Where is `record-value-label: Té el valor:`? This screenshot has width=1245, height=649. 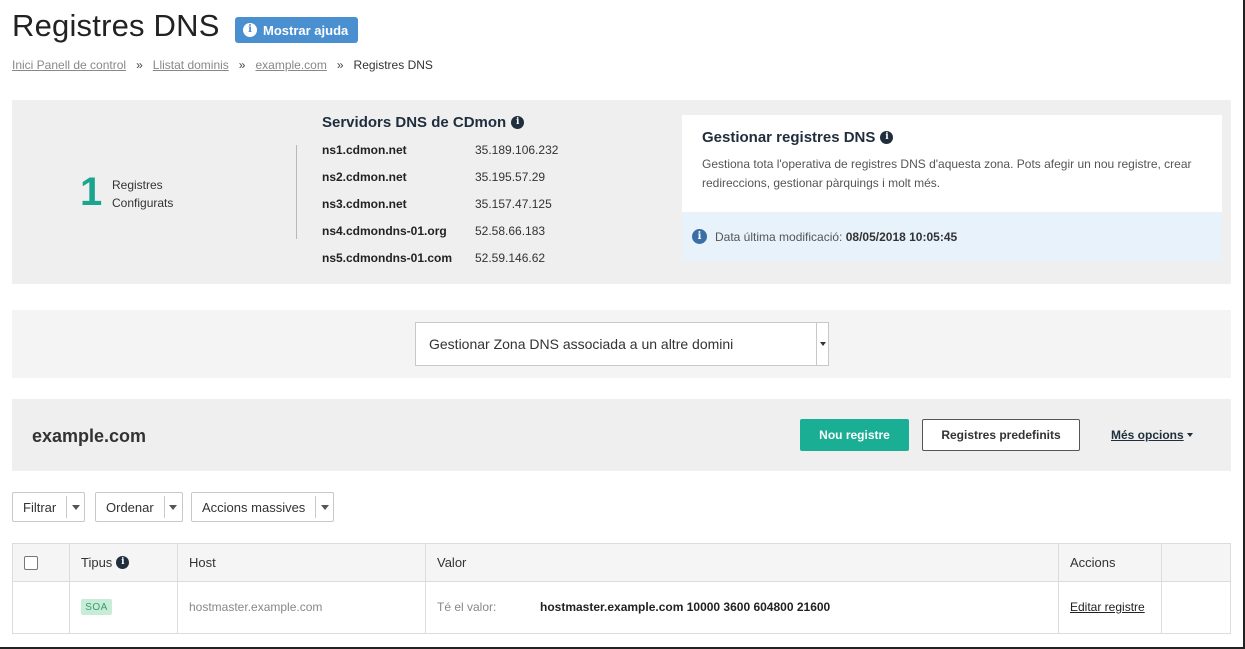 record-value-label: Té el valor: is located at coordinates (467, 607).